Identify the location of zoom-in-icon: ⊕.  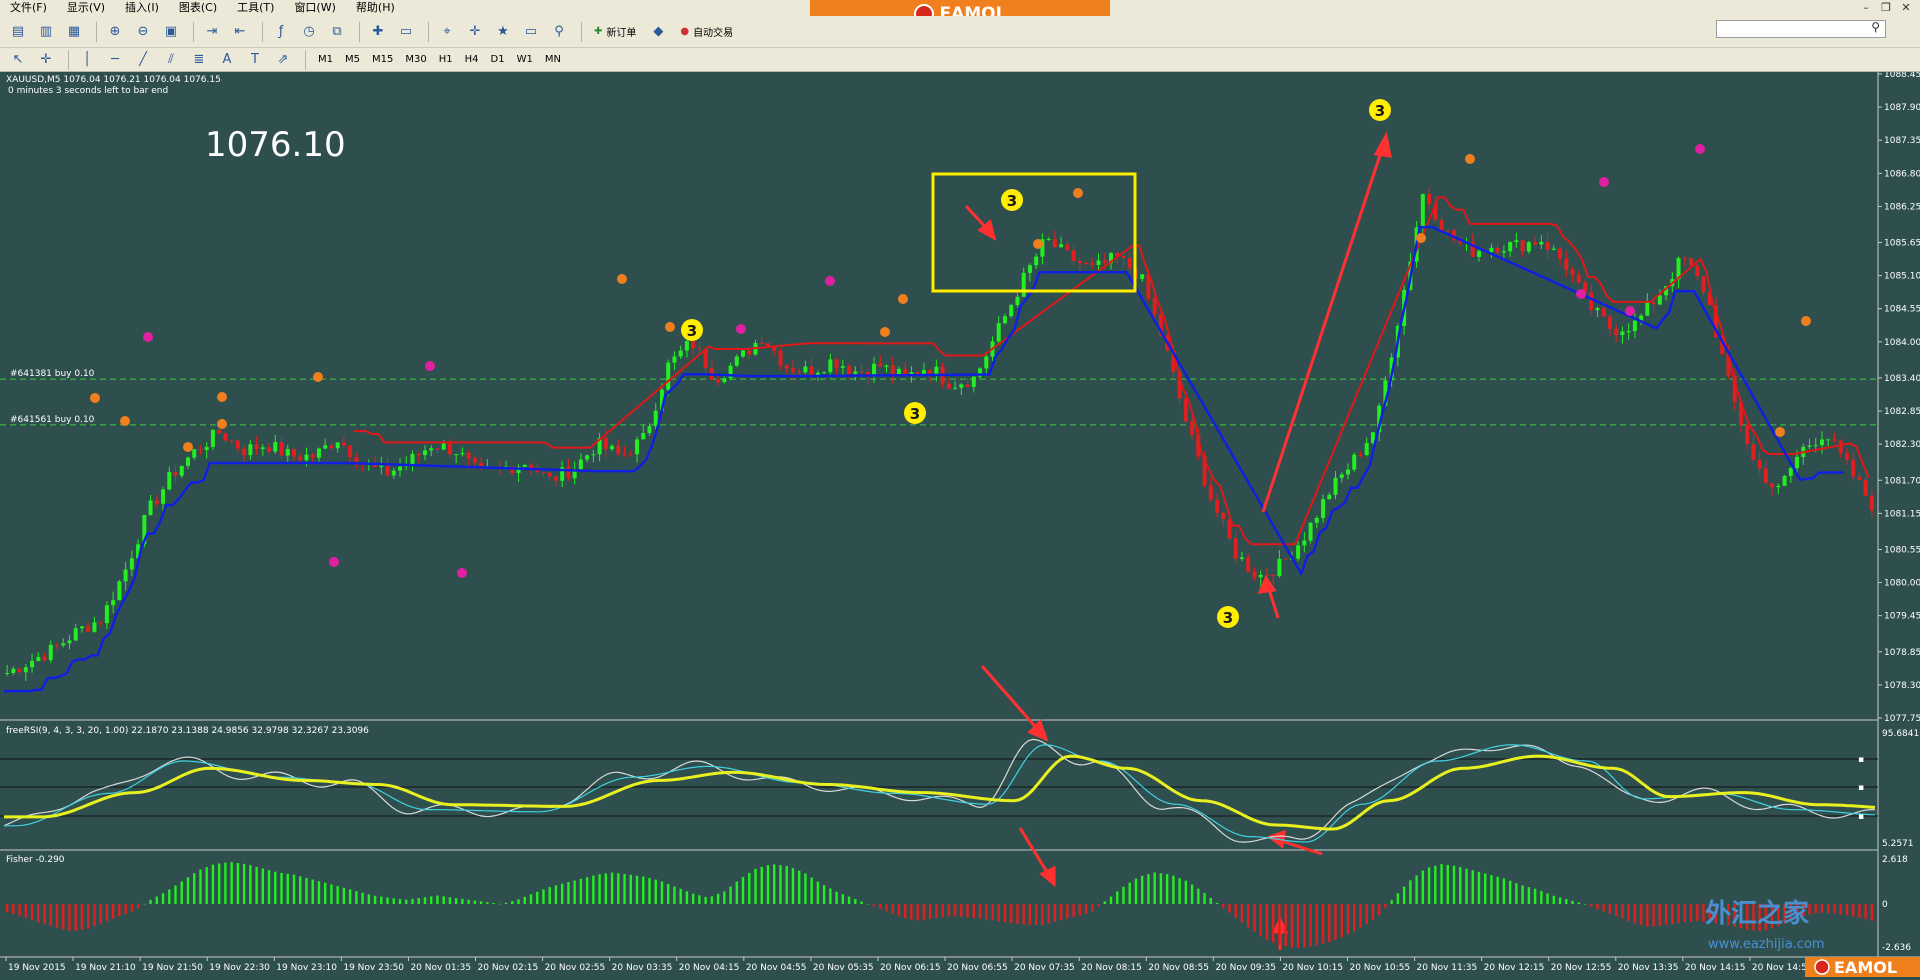
(115, 32).